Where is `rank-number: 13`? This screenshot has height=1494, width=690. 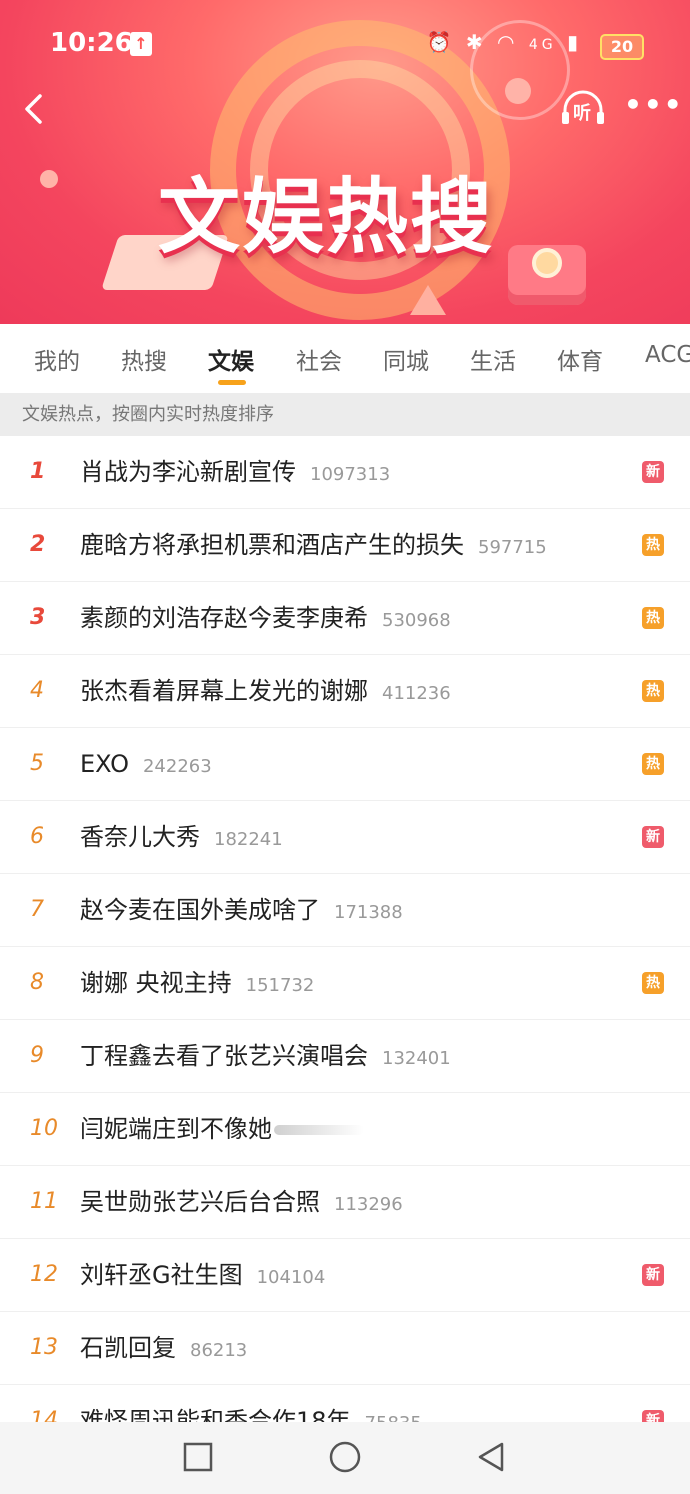
rank-number: 13 is located at coordinates (44, 1347).